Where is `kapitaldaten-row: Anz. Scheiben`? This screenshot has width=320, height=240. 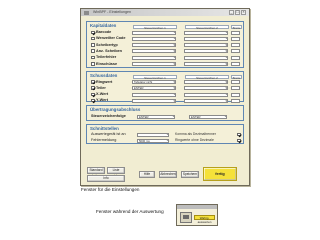 kapitaldaten-row: Anz. Scheiben is located at coordinates (167, 51).